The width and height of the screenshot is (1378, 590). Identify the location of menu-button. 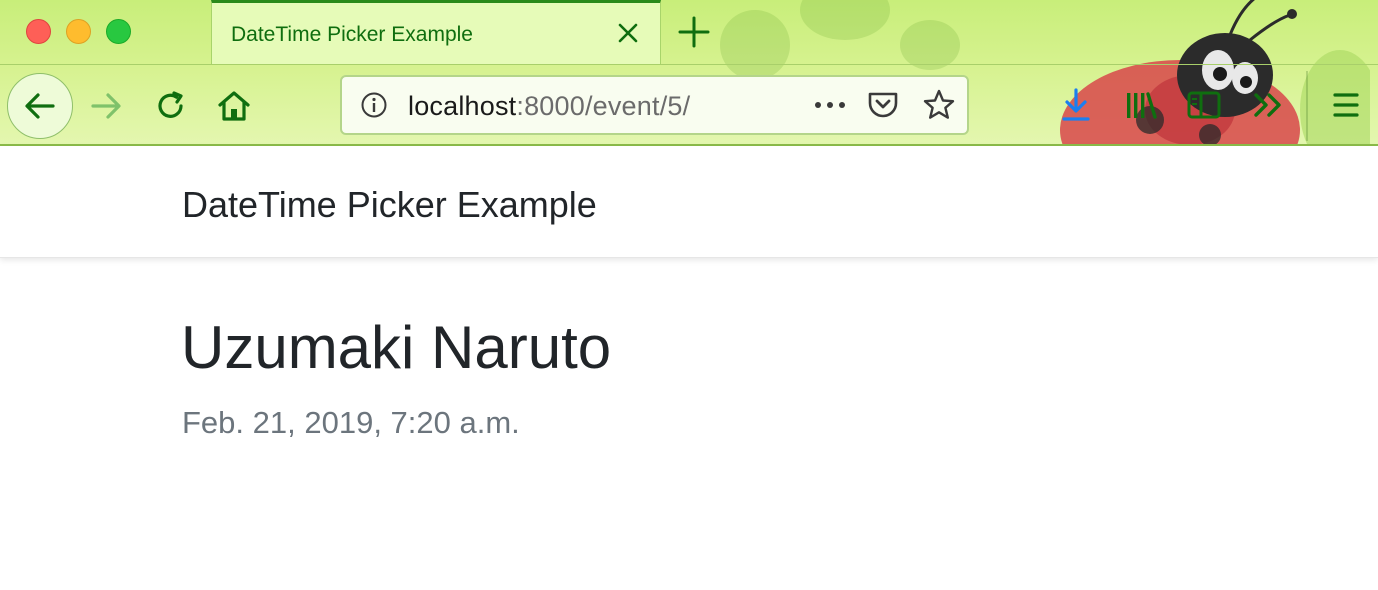
(1346, 105).